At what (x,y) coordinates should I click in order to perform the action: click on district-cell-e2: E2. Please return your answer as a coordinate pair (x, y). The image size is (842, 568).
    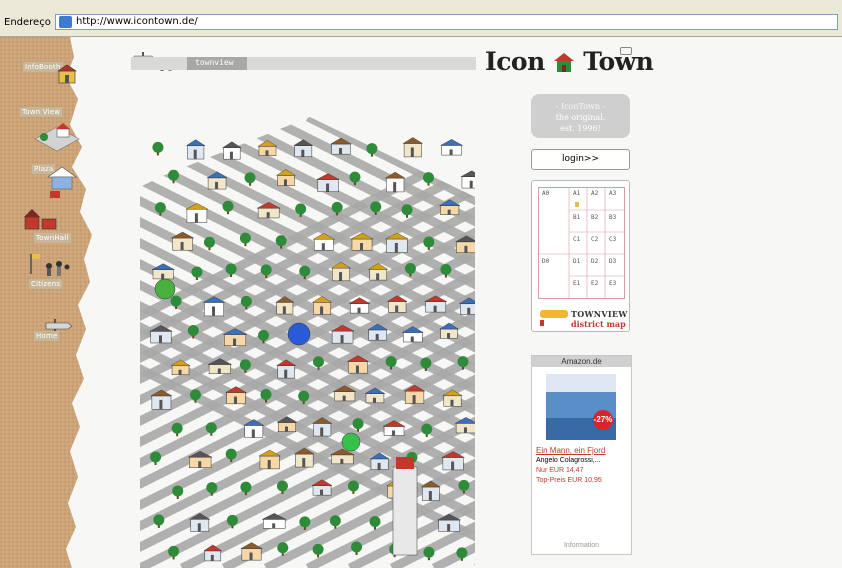
    Looking at the image, I should click on (594, 283).